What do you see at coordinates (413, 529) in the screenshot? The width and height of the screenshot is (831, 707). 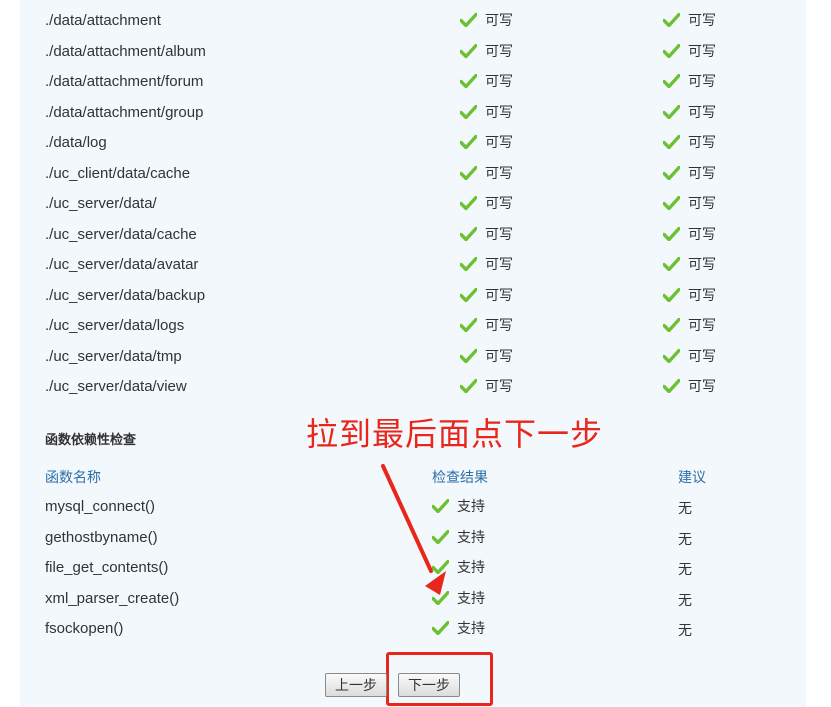 I see `annotation-arrow-icon` at bounding box center [413, 529].